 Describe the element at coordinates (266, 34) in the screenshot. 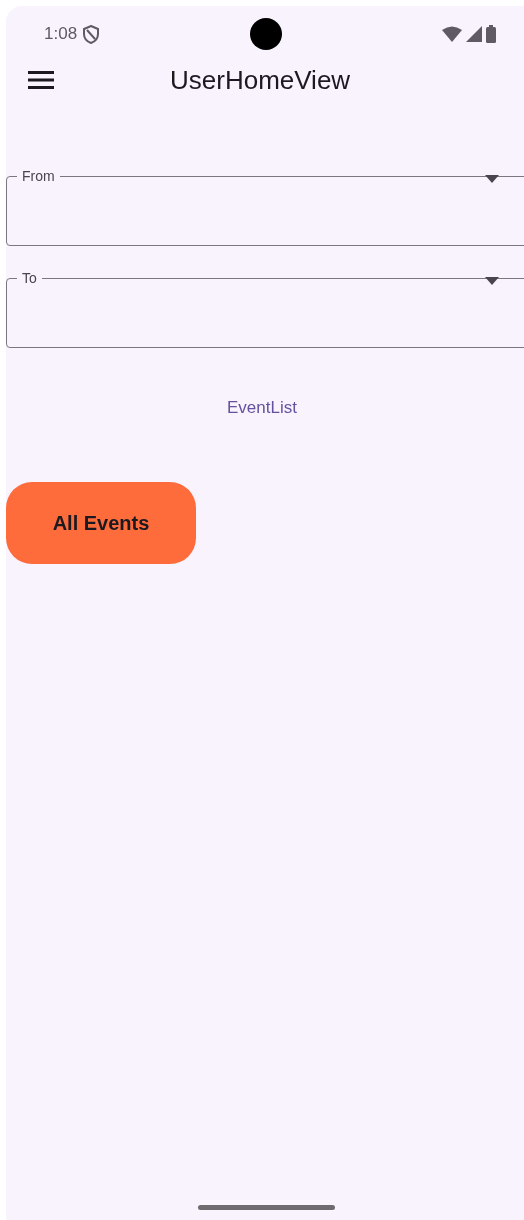

I see `camera-cutout` at that location.